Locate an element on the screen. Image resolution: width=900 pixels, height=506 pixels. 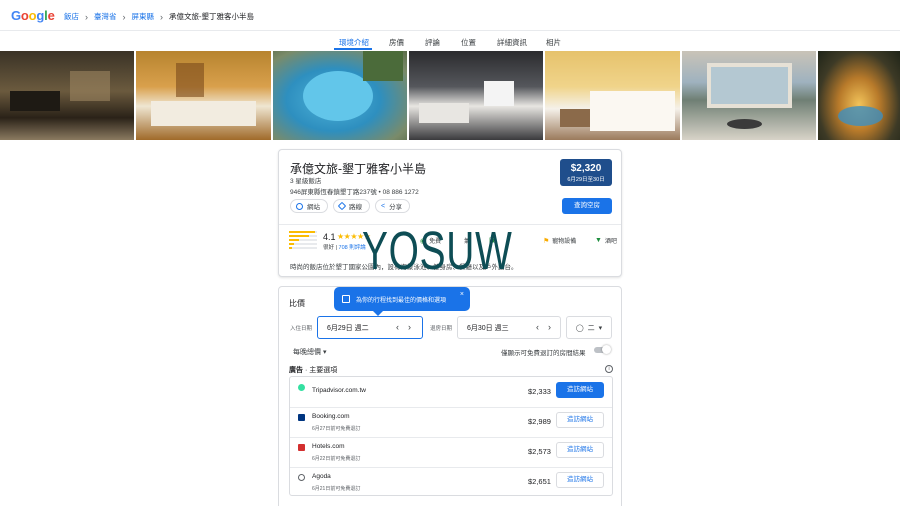
flag-icon: ⚑ is located at coordinates (546, 241).